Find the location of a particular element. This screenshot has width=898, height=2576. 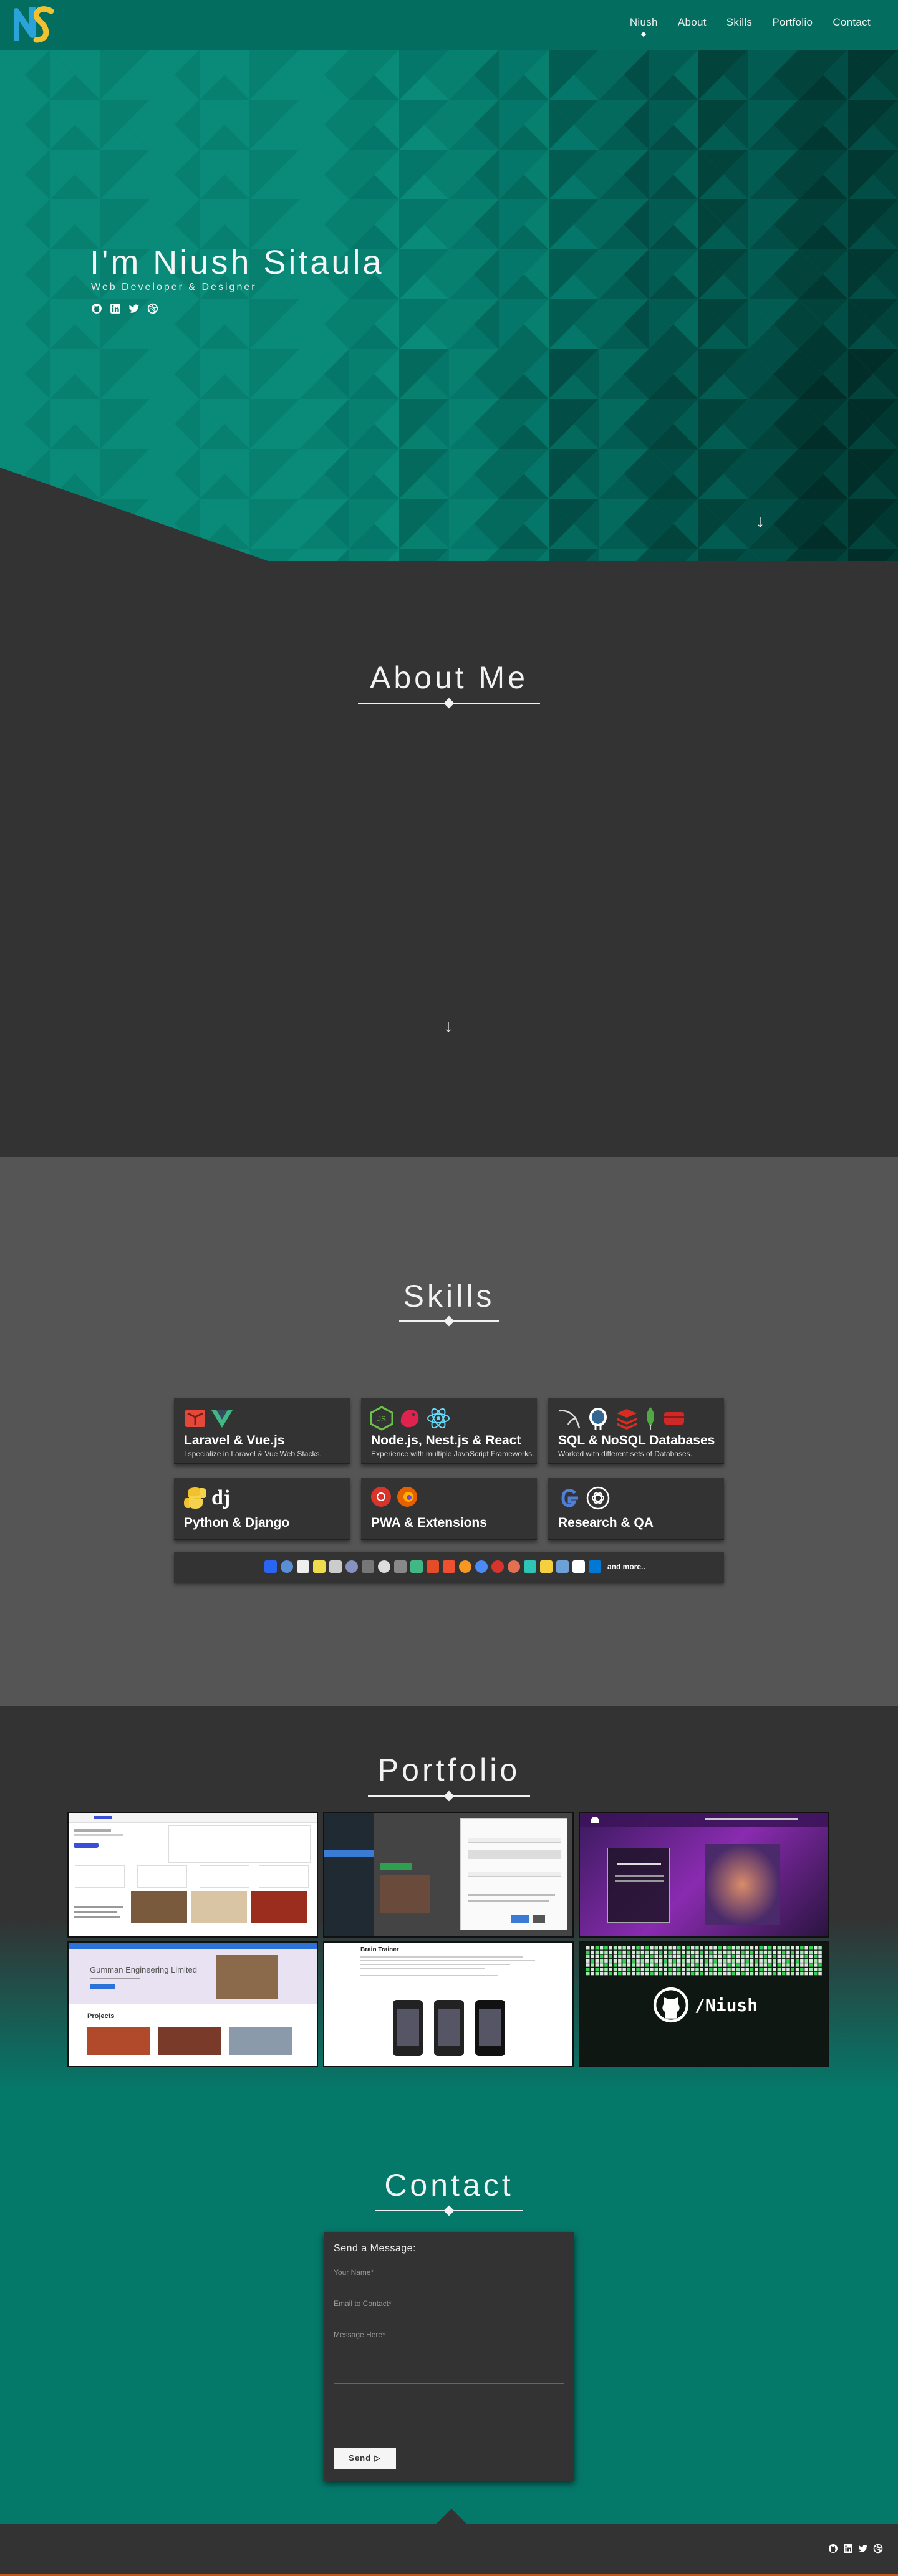

contribution-graph is located at coordinates (704, 1961).